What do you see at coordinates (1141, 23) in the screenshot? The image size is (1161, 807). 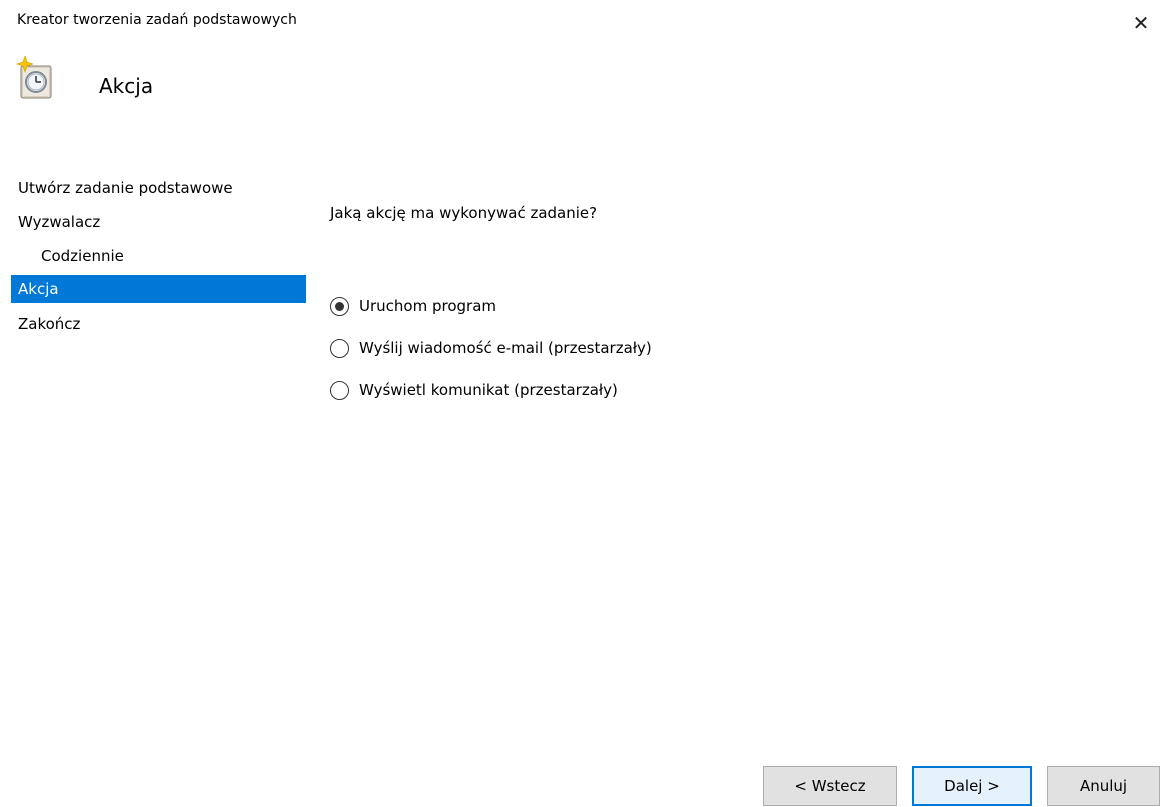 I see `close-icon: ✕` at bounding box center [1141, 23].